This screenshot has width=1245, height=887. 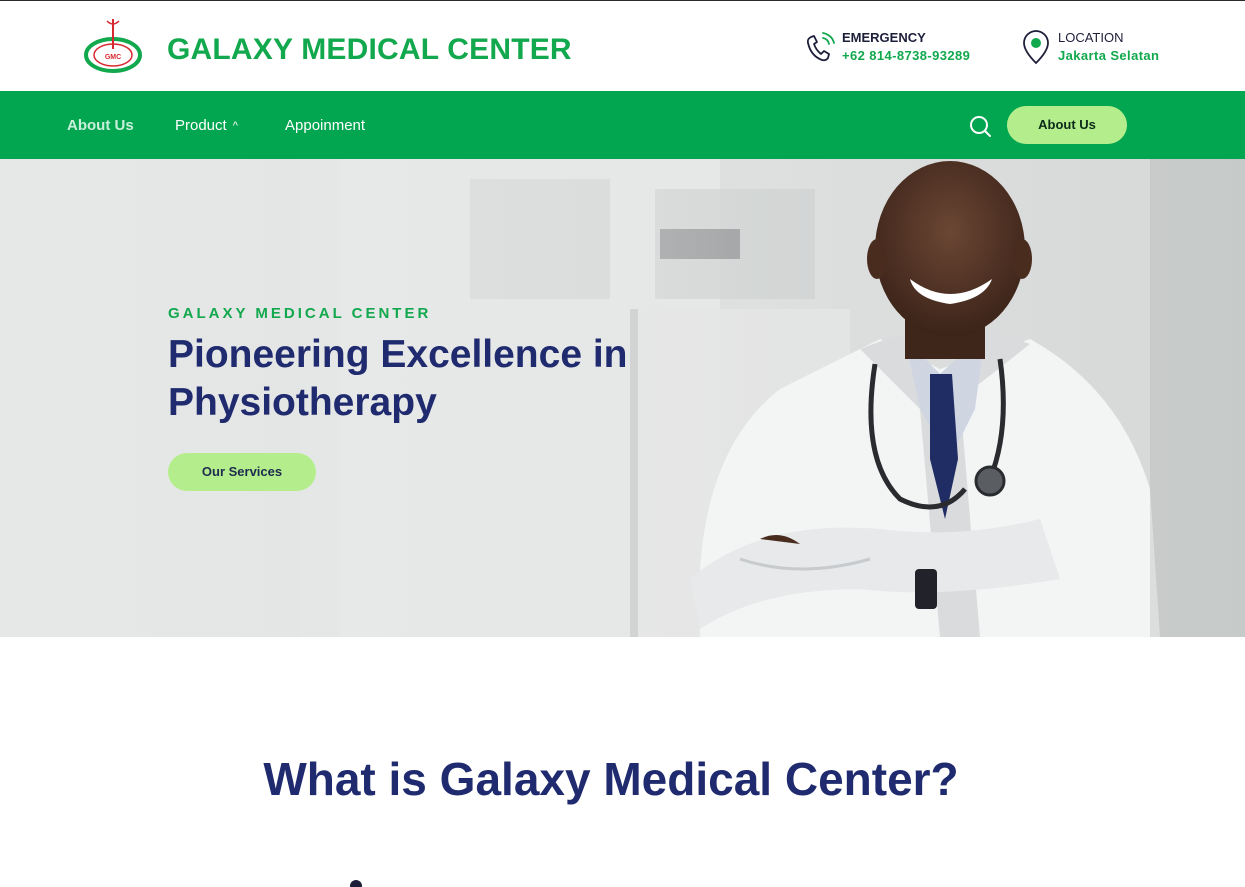 I want to click on decorative-dot, so click(x=356, y=883).